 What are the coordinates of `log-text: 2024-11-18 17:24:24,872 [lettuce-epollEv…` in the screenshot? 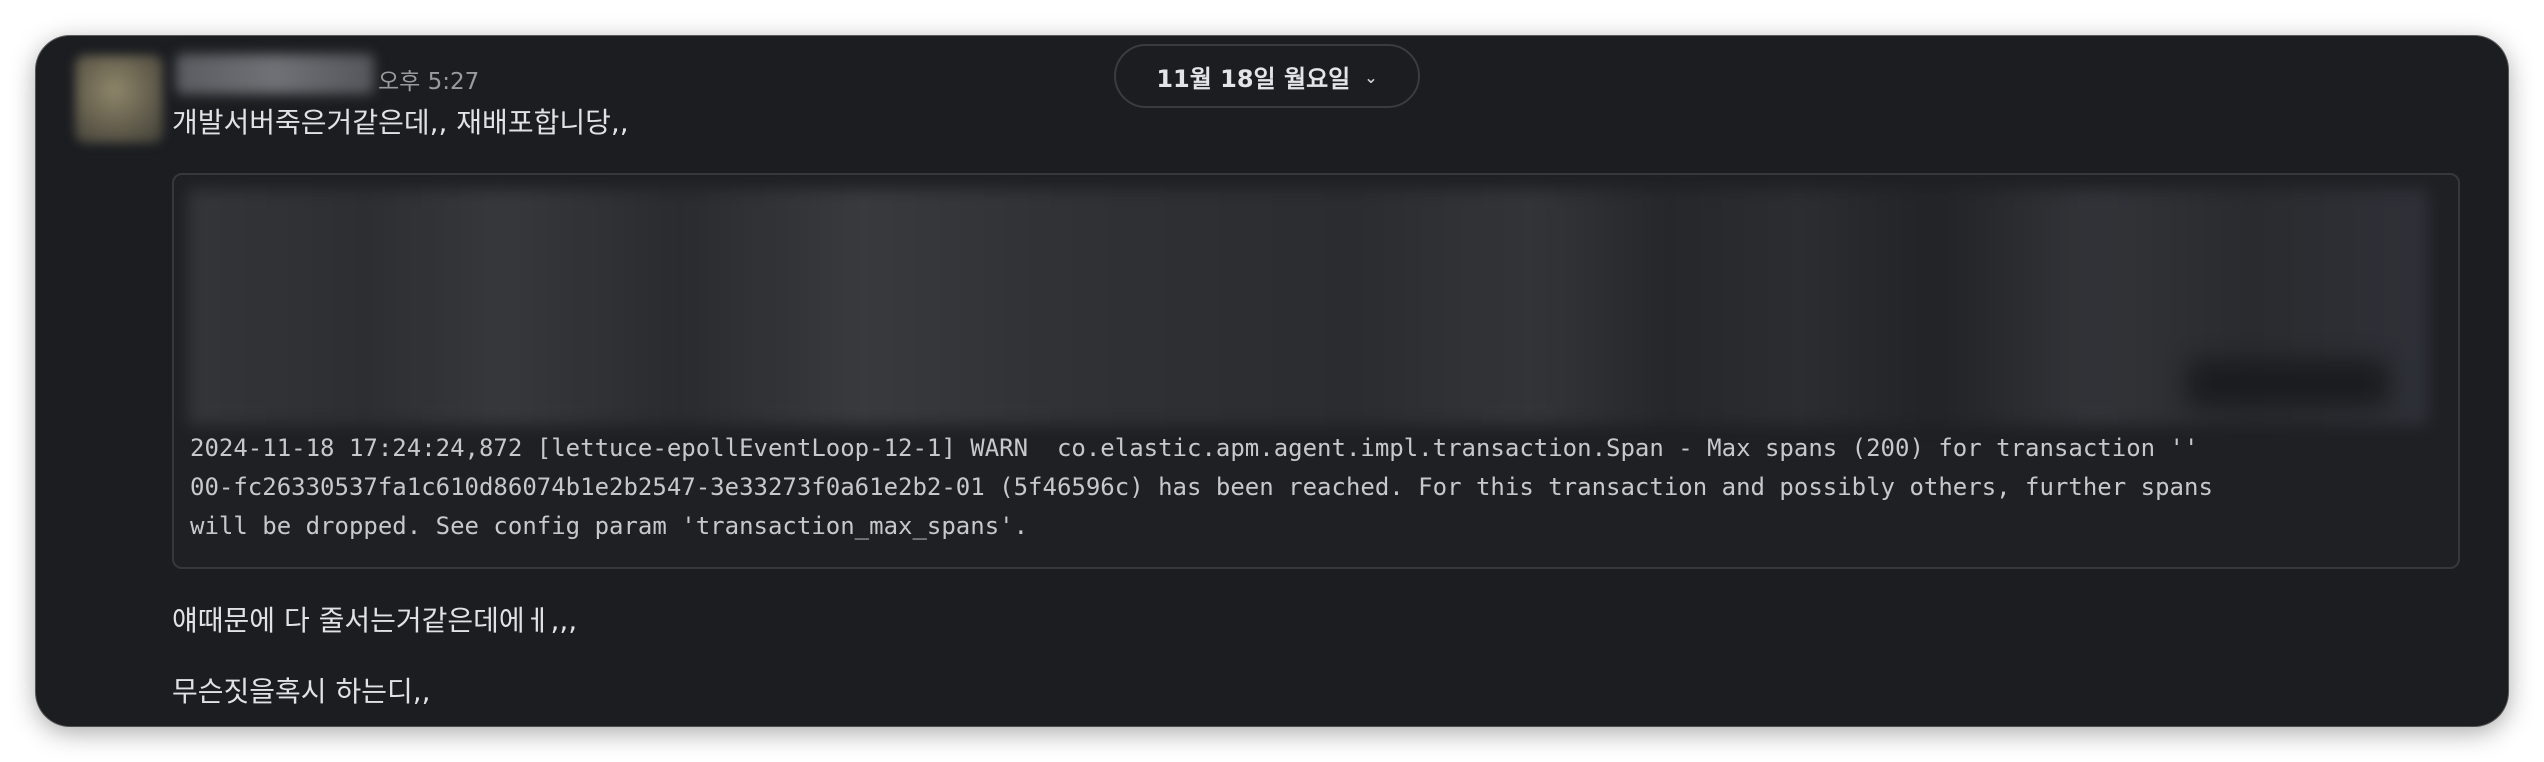 It's located at (1315, 487).